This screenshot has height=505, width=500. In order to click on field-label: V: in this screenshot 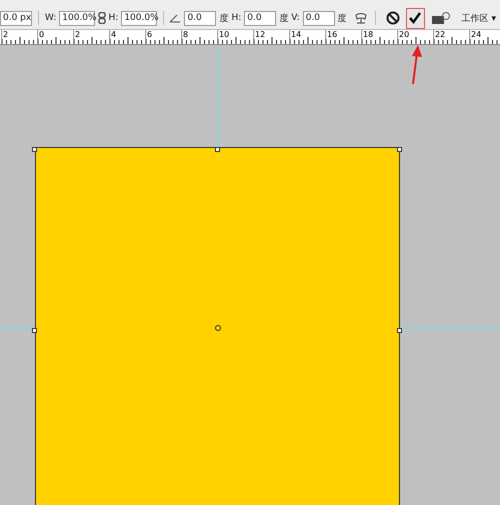, I will do `click(295, 18)`.